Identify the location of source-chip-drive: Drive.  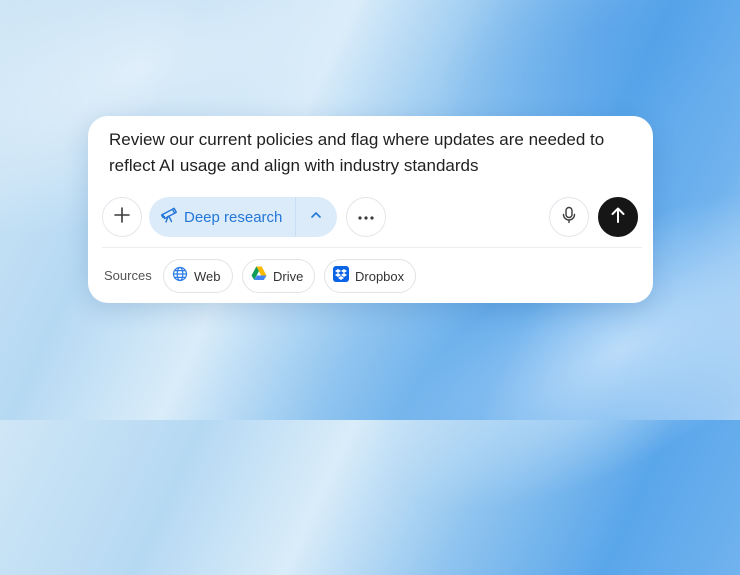
(279, 276).